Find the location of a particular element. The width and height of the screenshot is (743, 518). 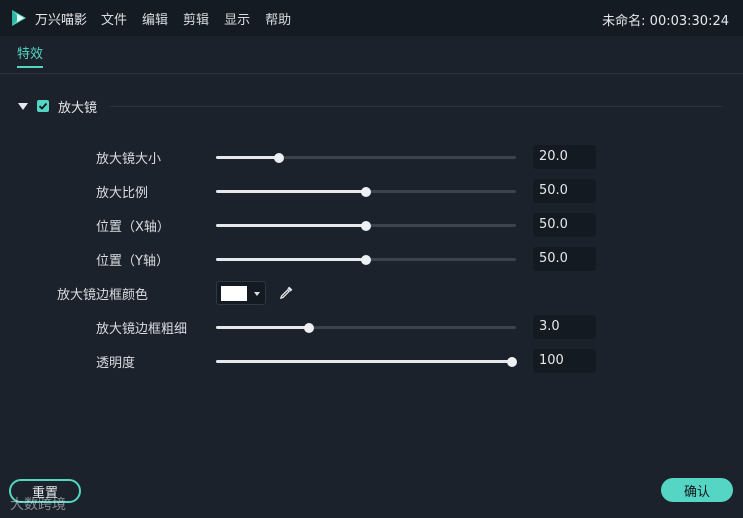

eyedropper-icon is located at coordinates (286, 293).